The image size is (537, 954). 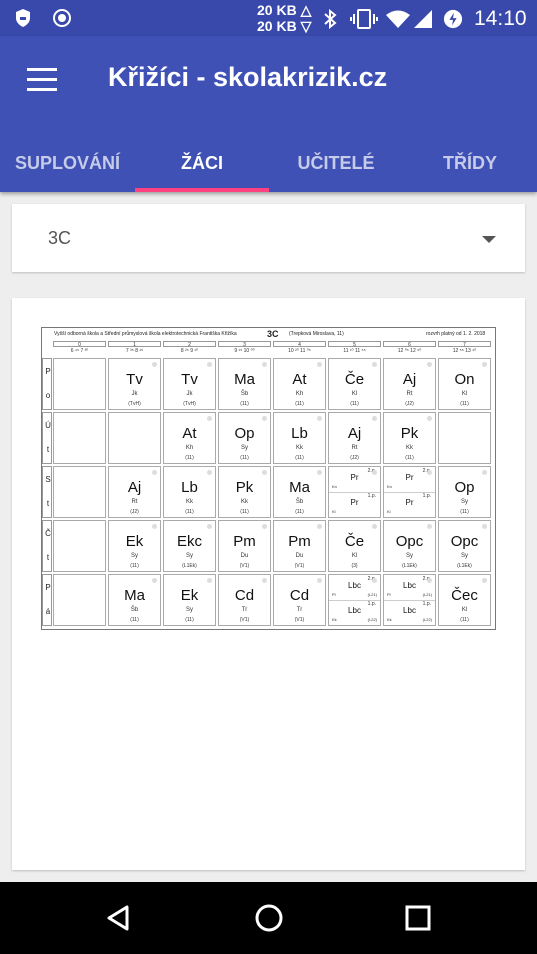 I want to click on period-header: 17 ³⁵ 8 ¹⁵, so click(x=134, y=348).